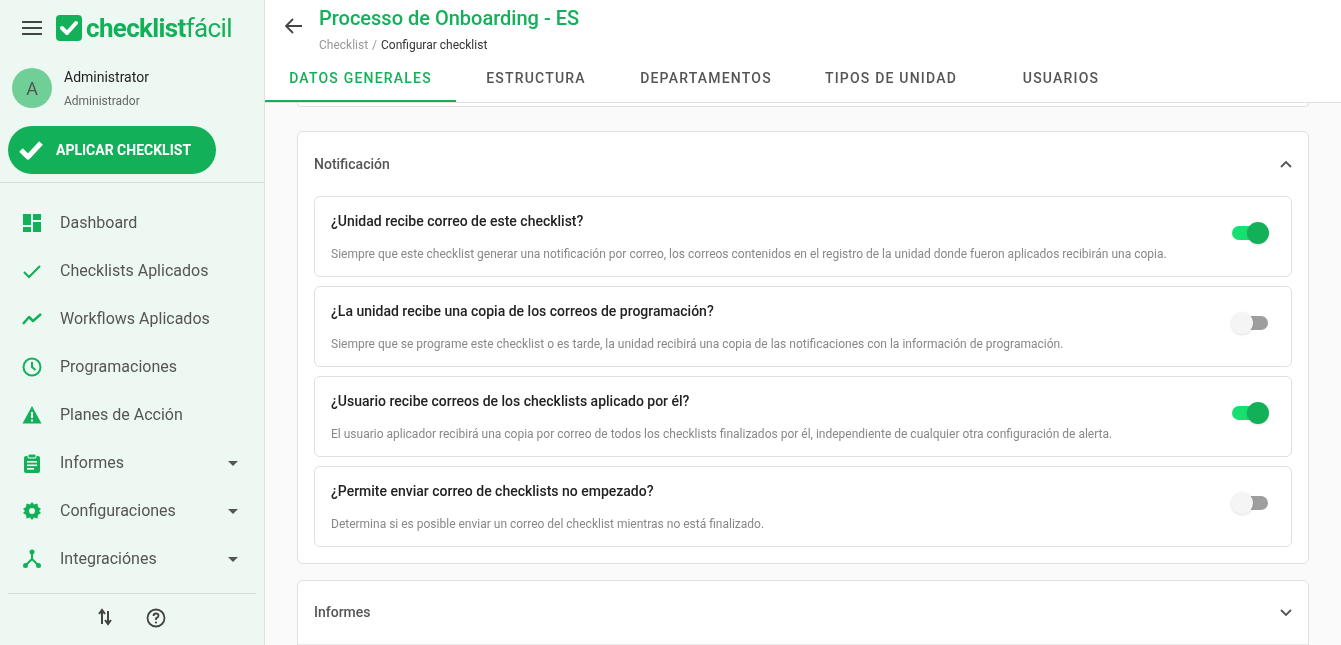 Image resolution: width=1341 pixels, height=645 pixels. Describe the element at coordinates (548, 524) in the screenshot. I see `setting-description: Determina si es posible enviar un correo del checklist mientras no está finalizado.` at that location.